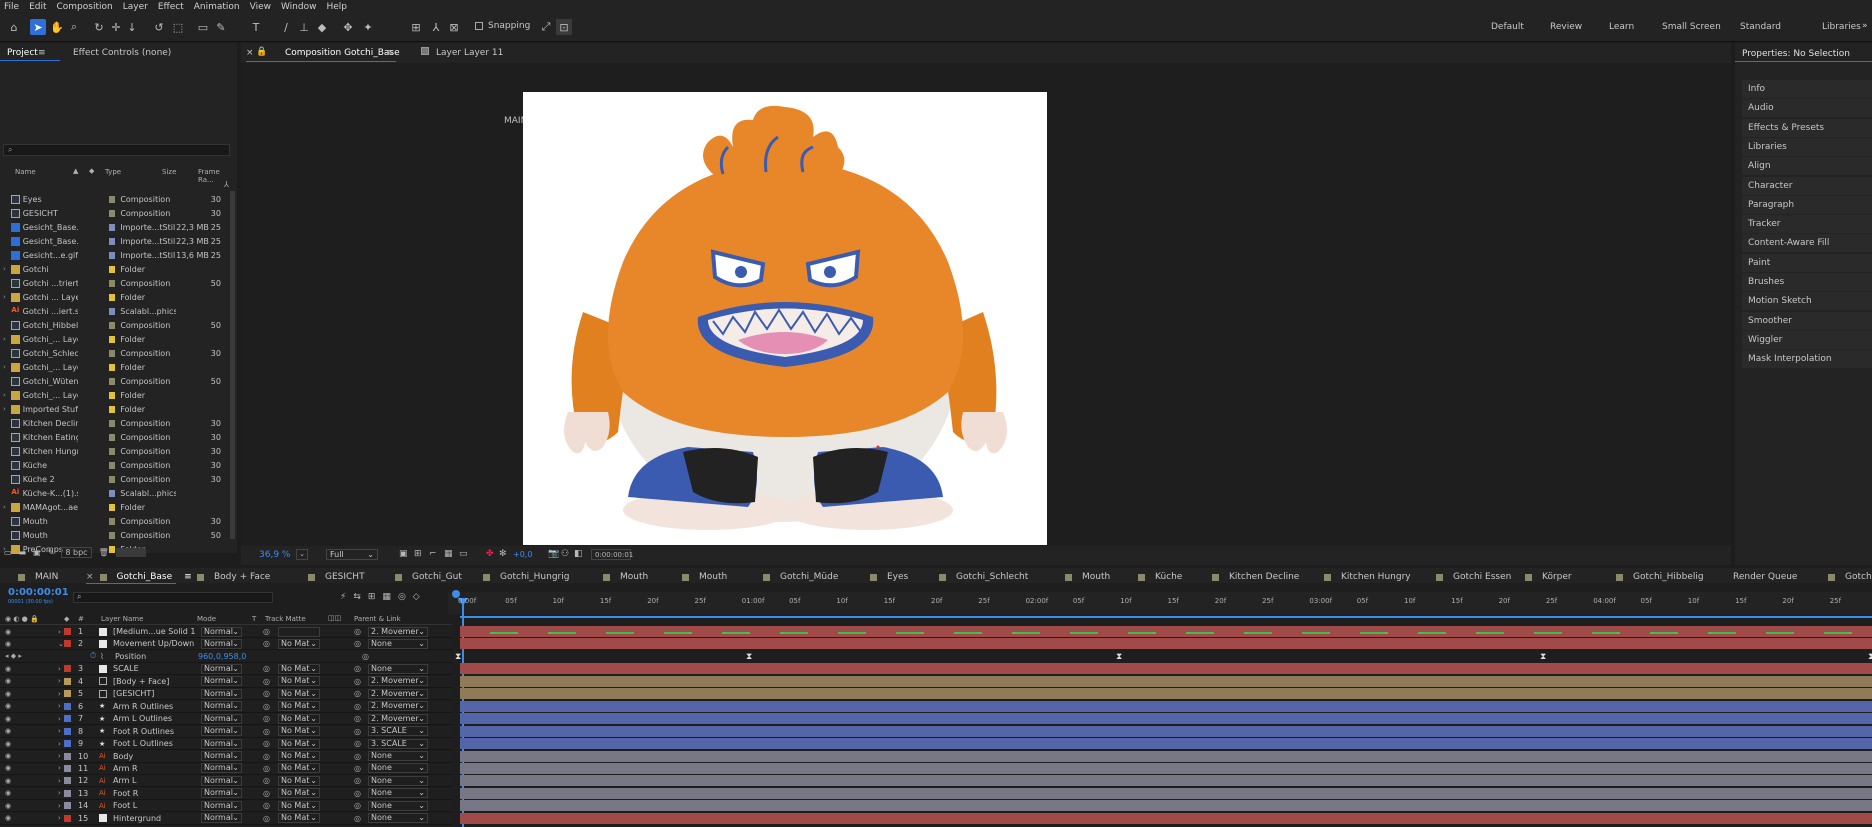 This screenshot has height=827, width=1872. Describe the element at coordinates (398, 743) in the screenshot. I see `parent-select: 3. SCALE ⌄` at that location.